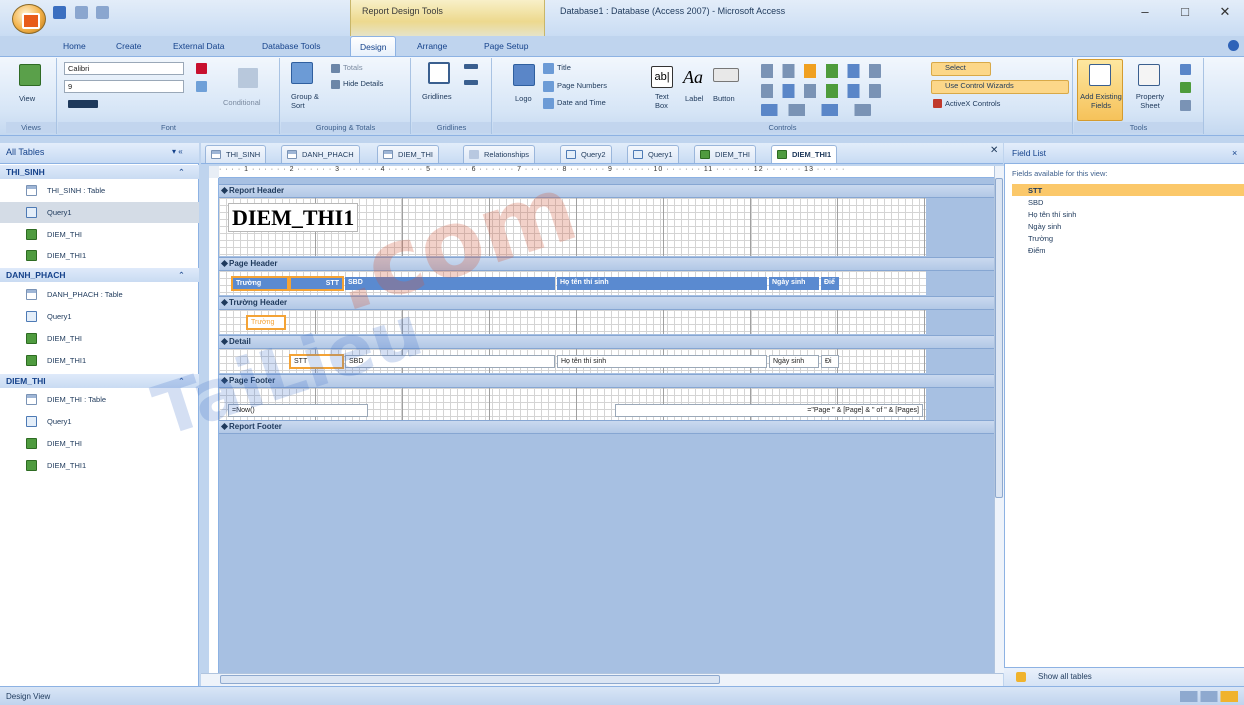 The image size is (1244, 705). Describe the element at coordinates (99, 275) in the screenshot. I see `nav-group-danh-phach: DANH_PHACH ⌃` at that location.